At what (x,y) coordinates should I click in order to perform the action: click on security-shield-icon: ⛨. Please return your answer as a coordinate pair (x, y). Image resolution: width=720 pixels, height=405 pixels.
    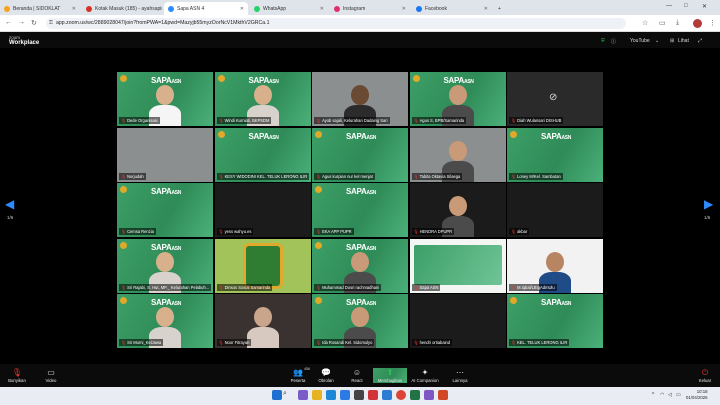
    Looking at the image, I should click on (603, 41).